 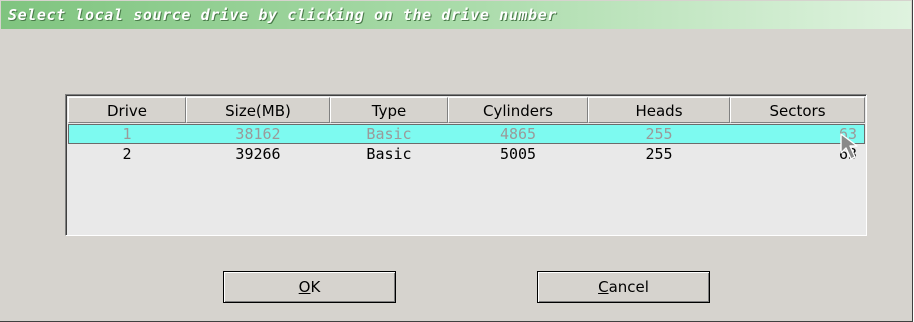 What do you see at coordinates (258, 134) in the screenshot?
I see `cell-size: 38162` at bounding box center [258, 134].